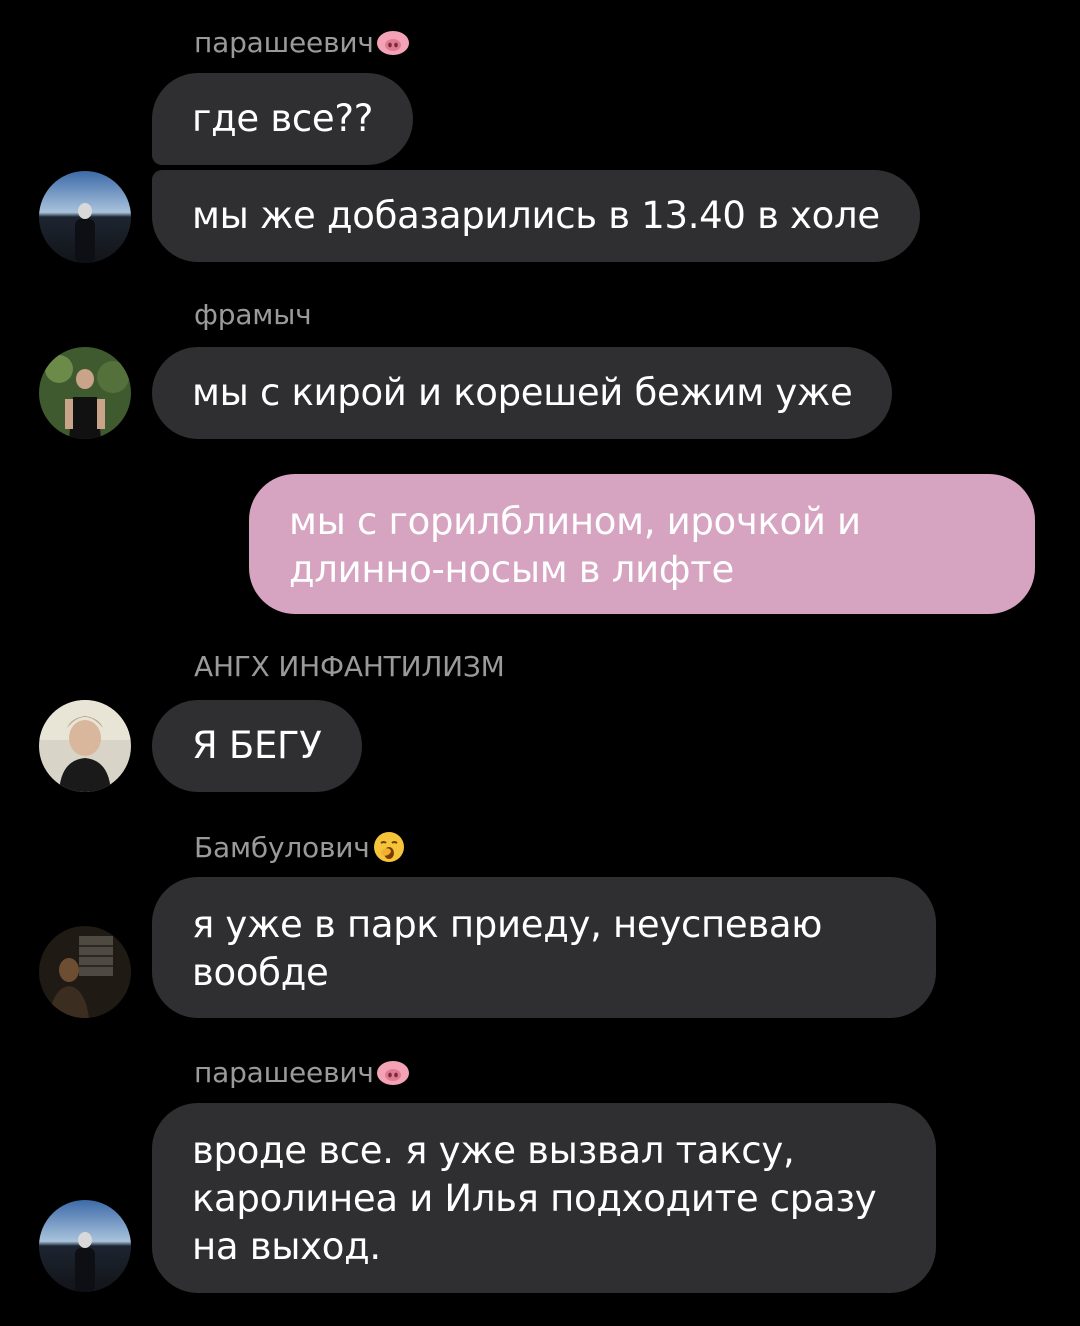 This screenshot has height=1326, width=1080. What do you see at coordinates (300, 847) in the screenshot?
I see `sender-name: Бамбулович` at bounding box center [300, 847].